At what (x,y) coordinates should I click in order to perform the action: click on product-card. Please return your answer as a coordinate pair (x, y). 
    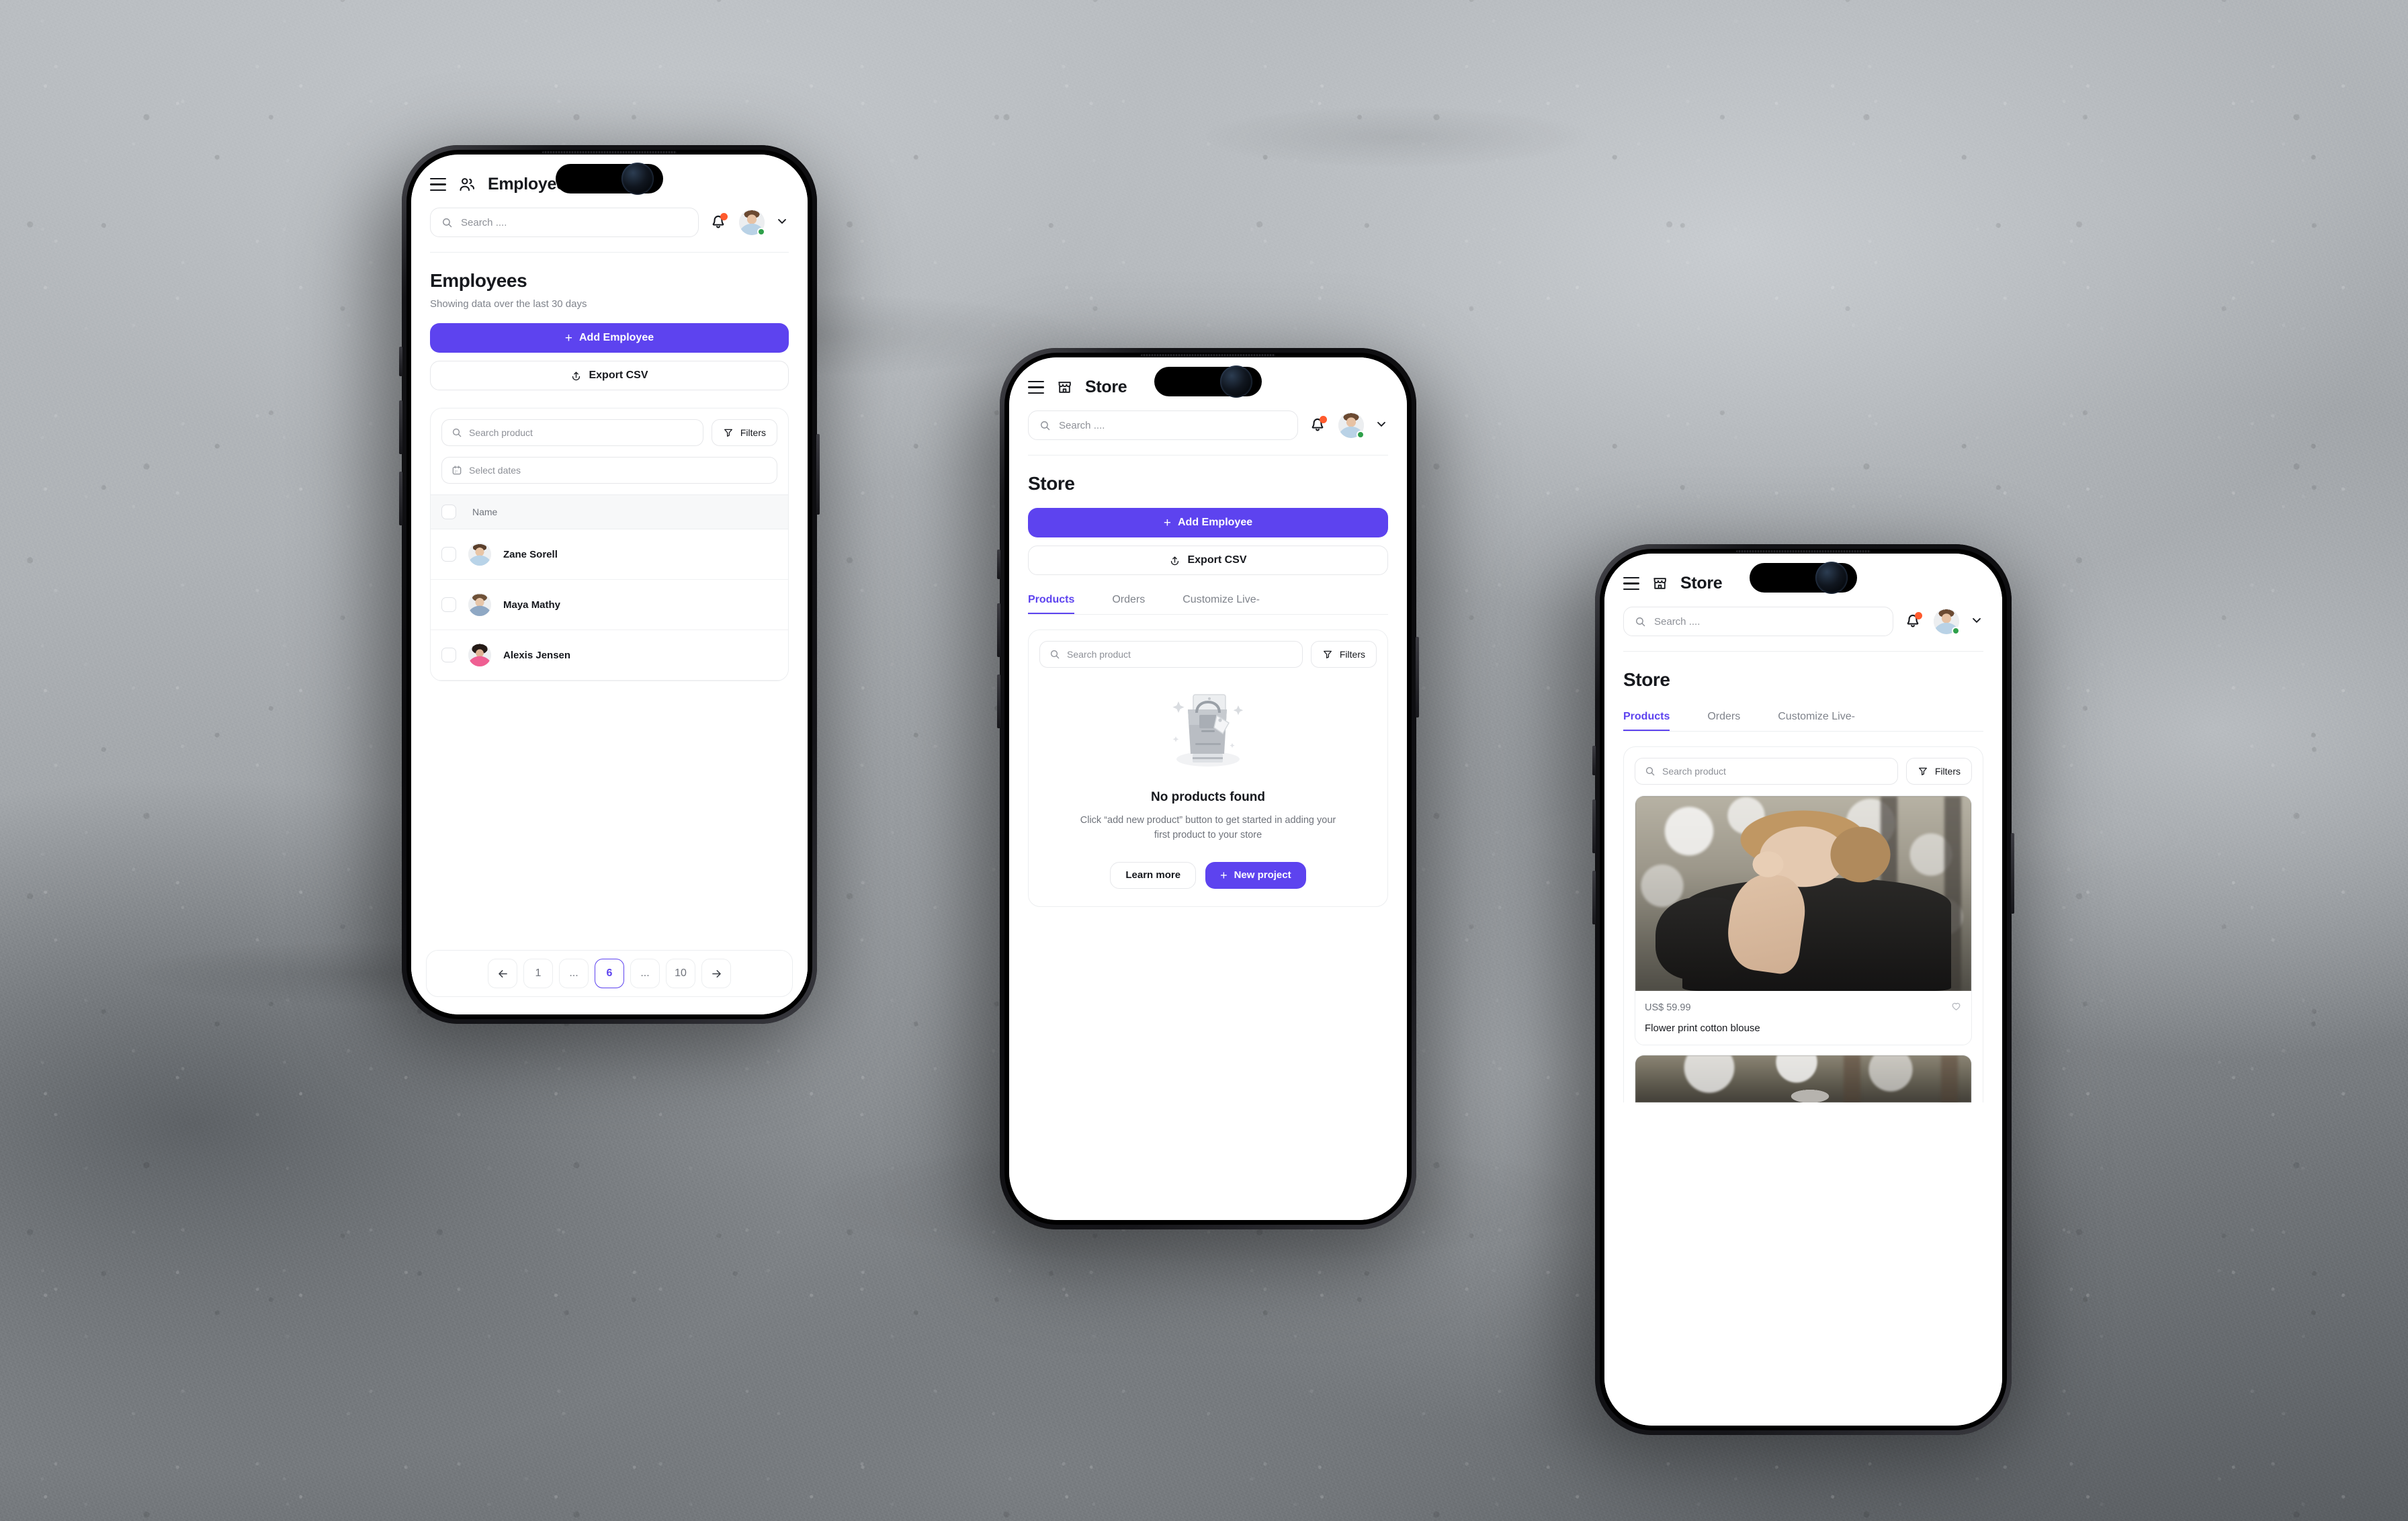
    Looking at the image, I should click on (1803, 1078).